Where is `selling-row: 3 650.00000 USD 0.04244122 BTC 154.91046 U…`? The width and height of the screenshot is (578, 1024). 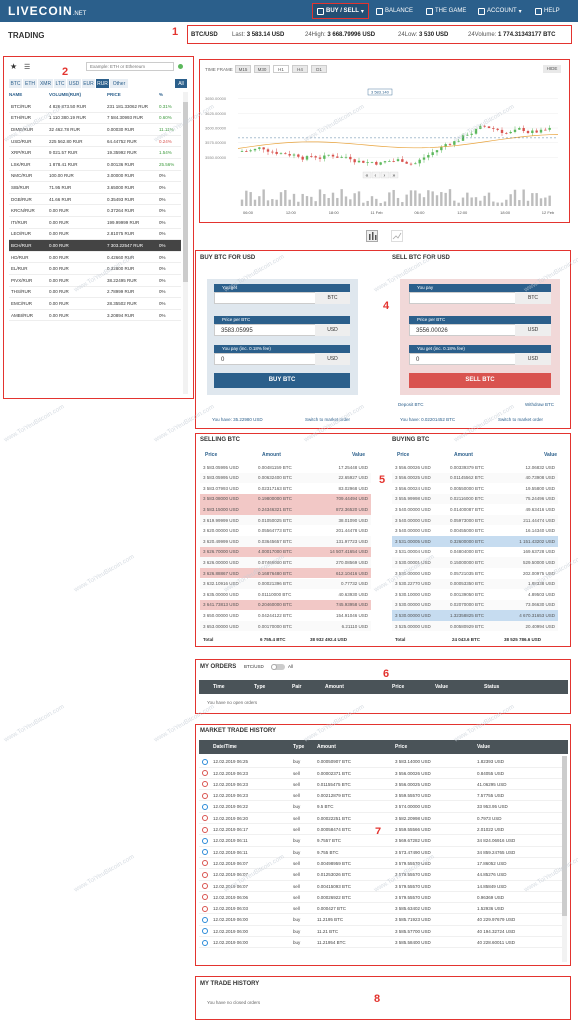 selling-row: 3 650.00000 USD 0.04244122 BTC 154.91046 U… is located at coordinates (285, 615).